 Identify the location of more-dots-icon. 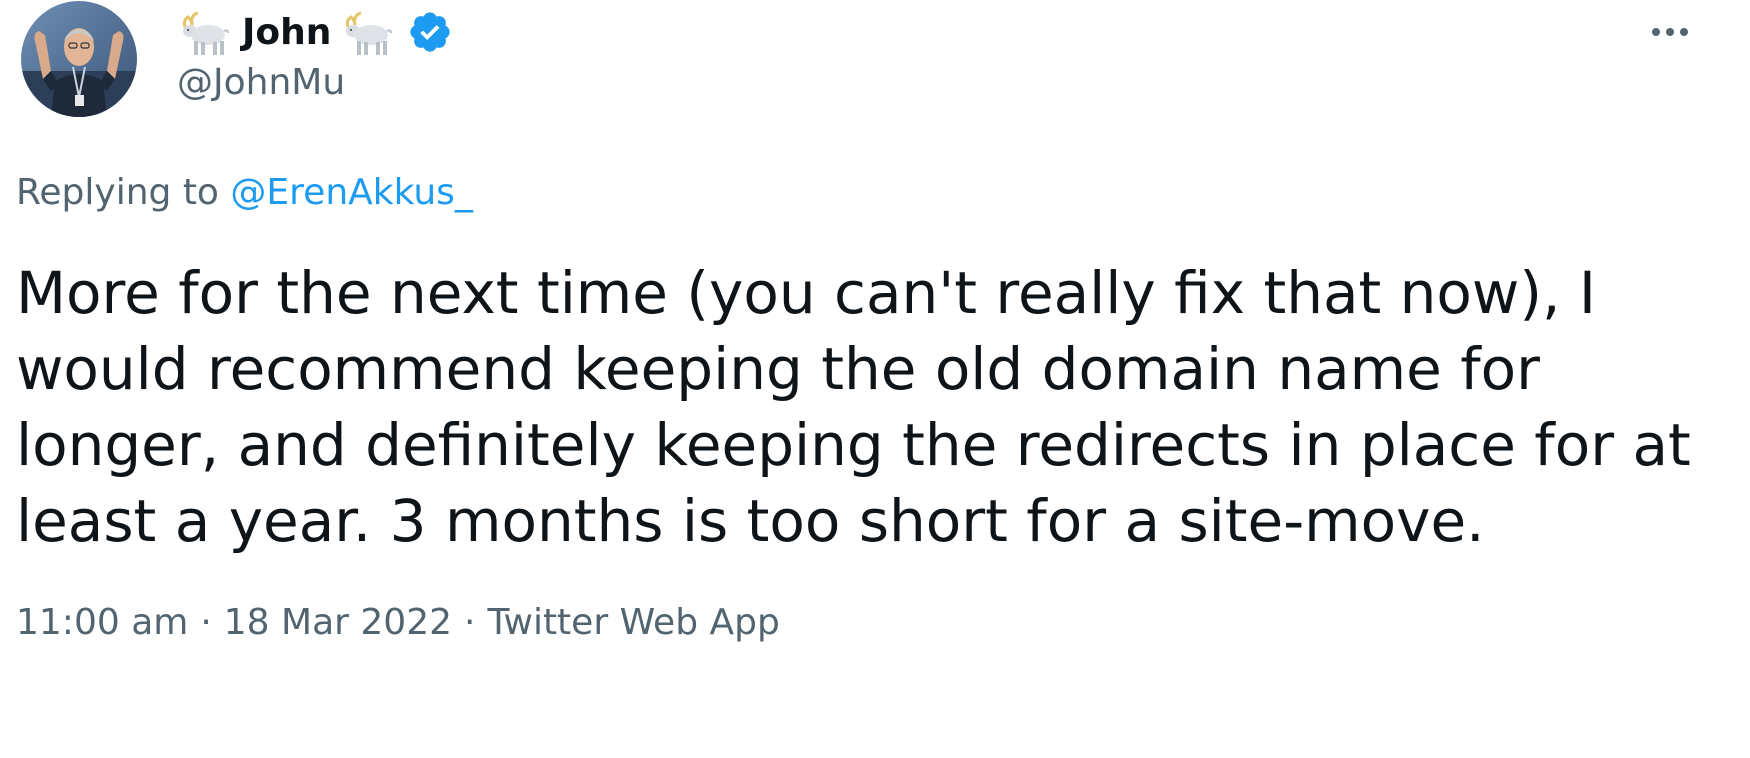
(1670, 32).